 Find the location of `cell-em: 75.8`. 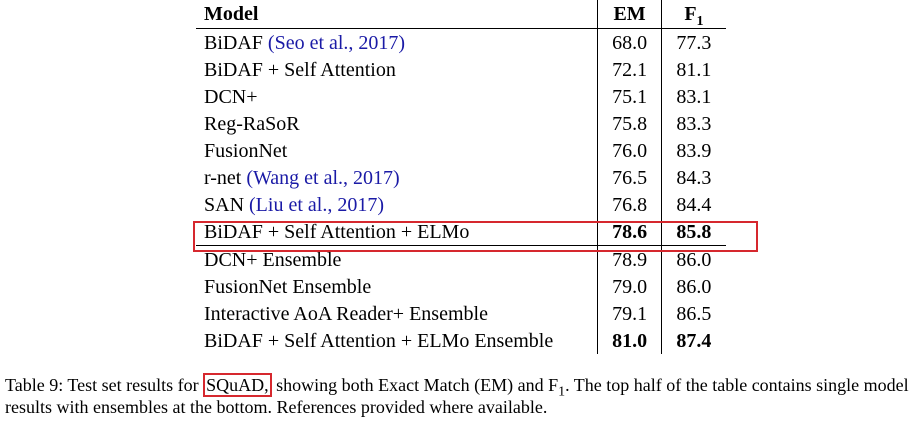

cell-em: 75.8 is located at coordinates (629, 123).